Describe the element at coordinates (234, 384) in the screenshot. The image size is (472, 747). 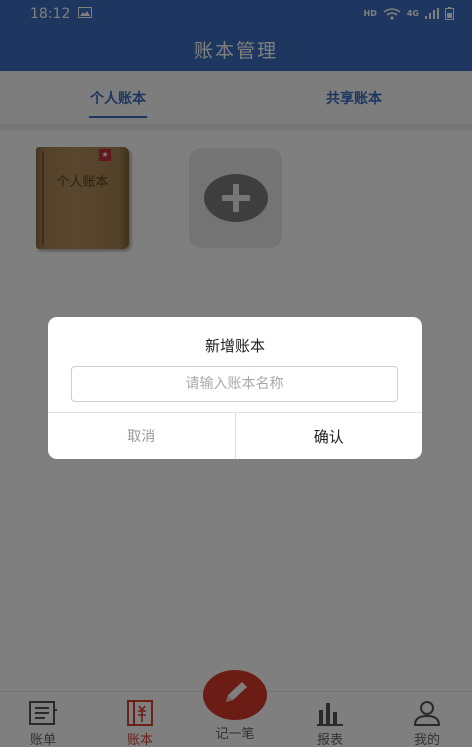
I see `ledger-name-input` at that location.